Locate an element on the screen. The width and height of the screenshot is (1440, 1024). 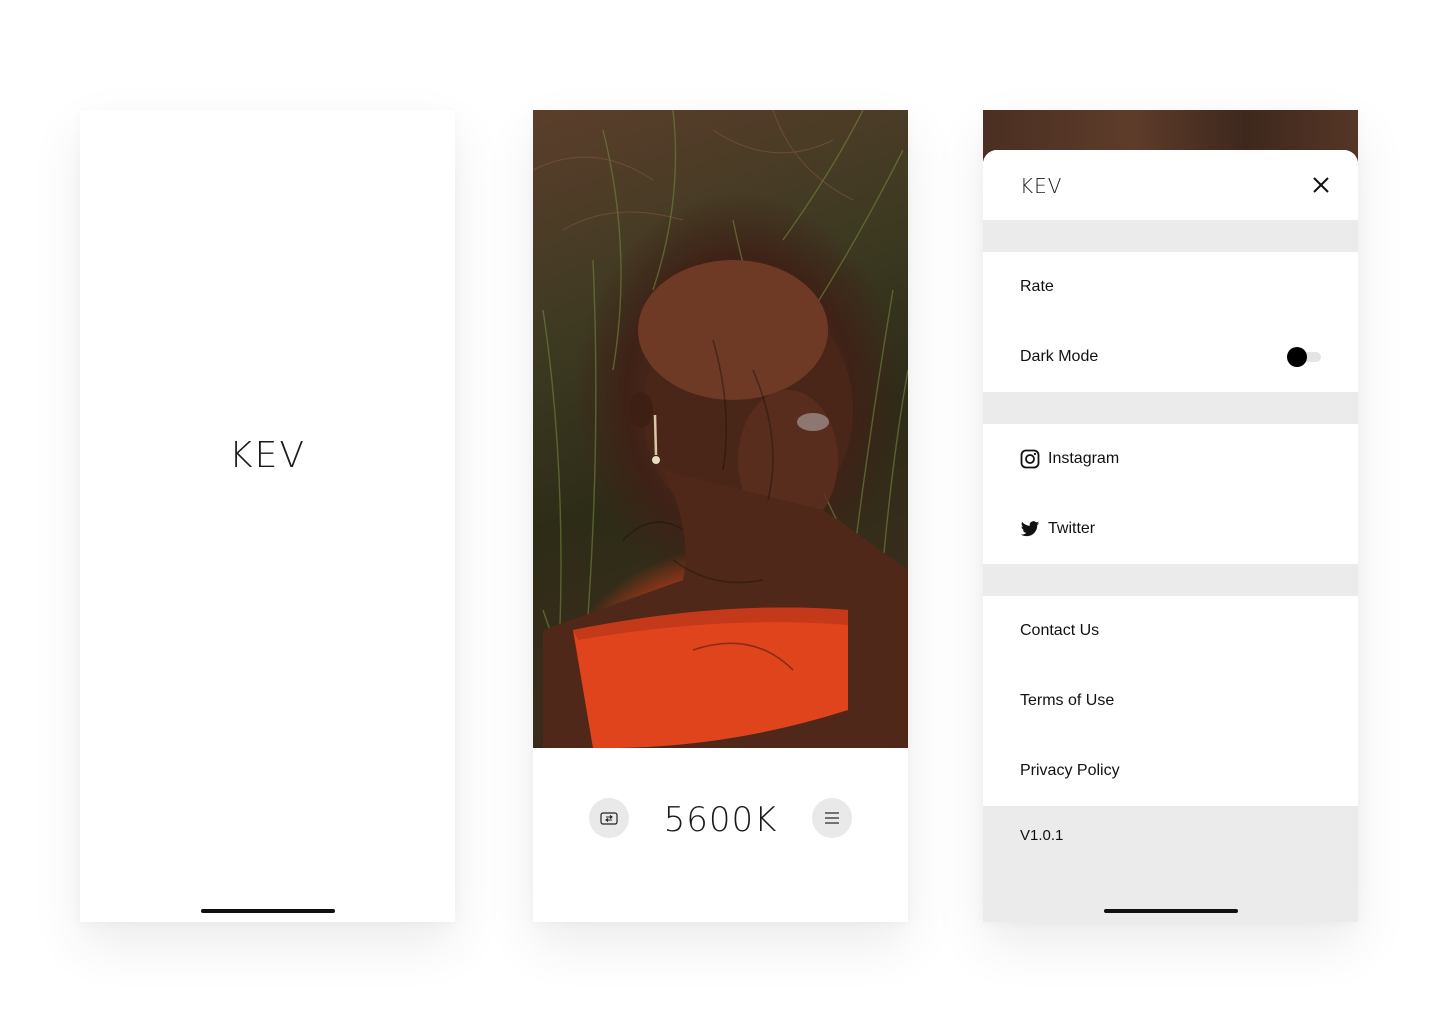
twitter-item: Twitter is located at coordinates (1170, 529).